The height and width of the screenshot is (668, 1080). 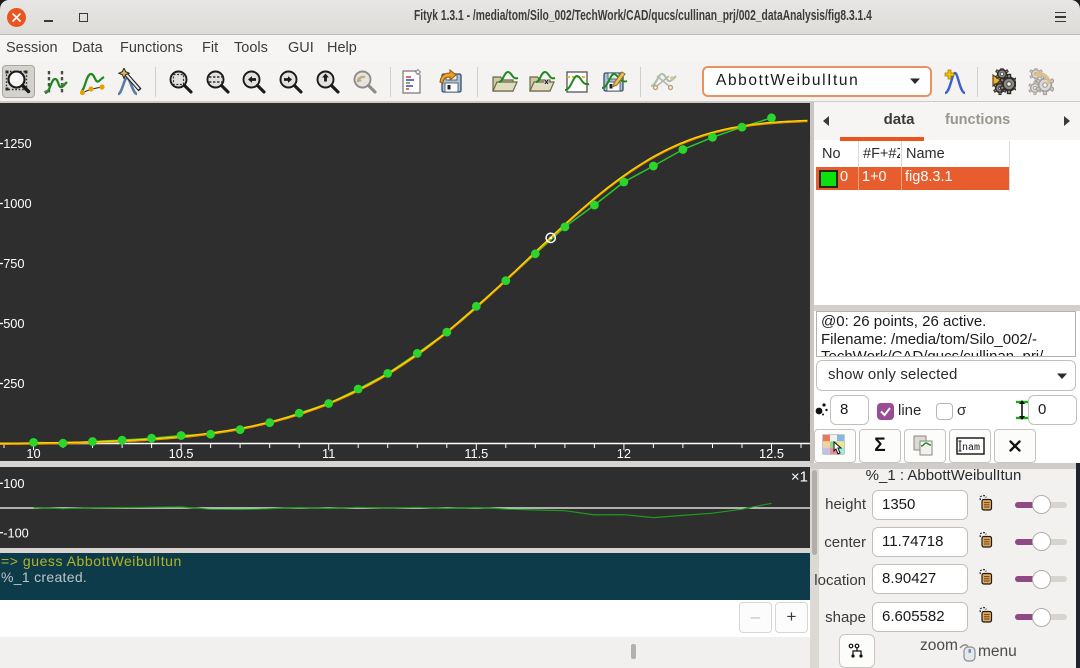 I want to click on svg-text: -100, so click(x=16, y=532).